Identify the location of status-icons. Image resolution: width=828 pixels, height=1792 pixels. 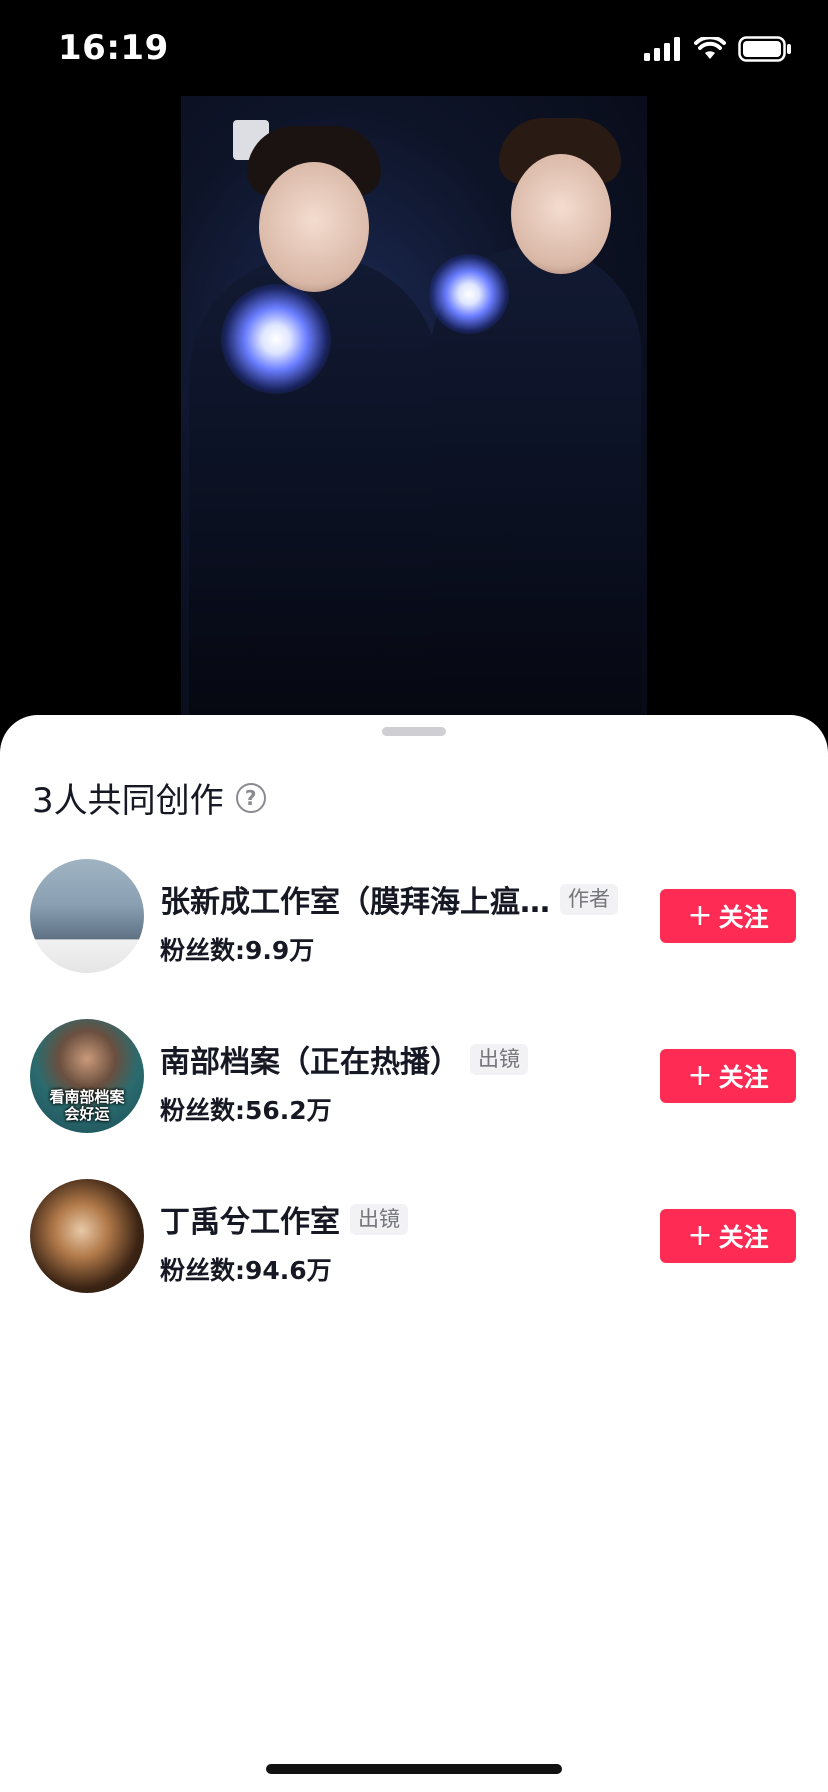
(718, 49).